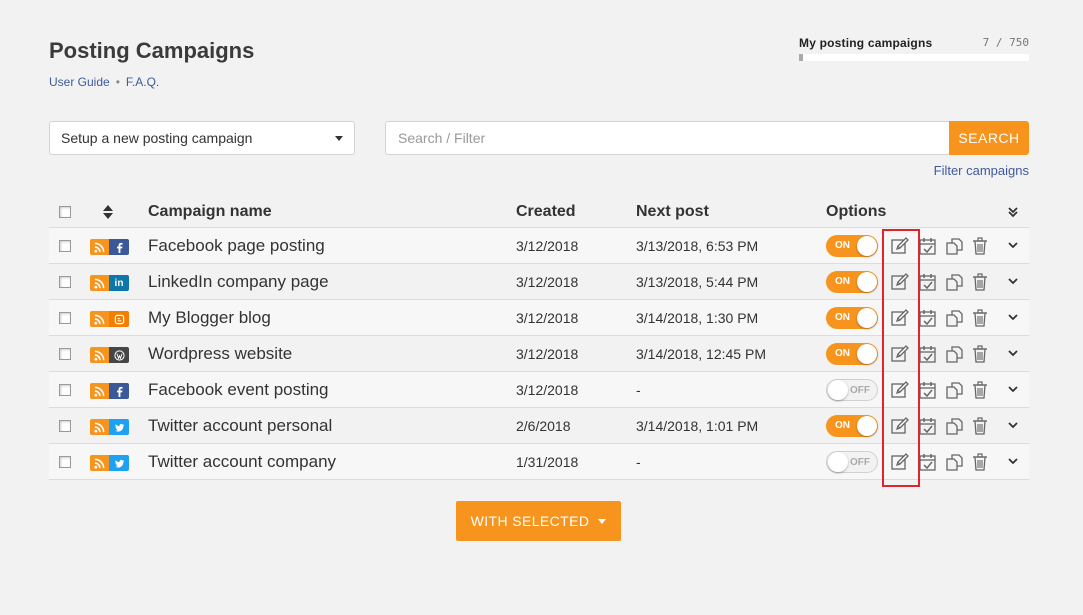  What do you see at coordinates (209, 318) in the screenshot?
I see `campaign-name: My Blogger blog` at bounding box center [209, 318].